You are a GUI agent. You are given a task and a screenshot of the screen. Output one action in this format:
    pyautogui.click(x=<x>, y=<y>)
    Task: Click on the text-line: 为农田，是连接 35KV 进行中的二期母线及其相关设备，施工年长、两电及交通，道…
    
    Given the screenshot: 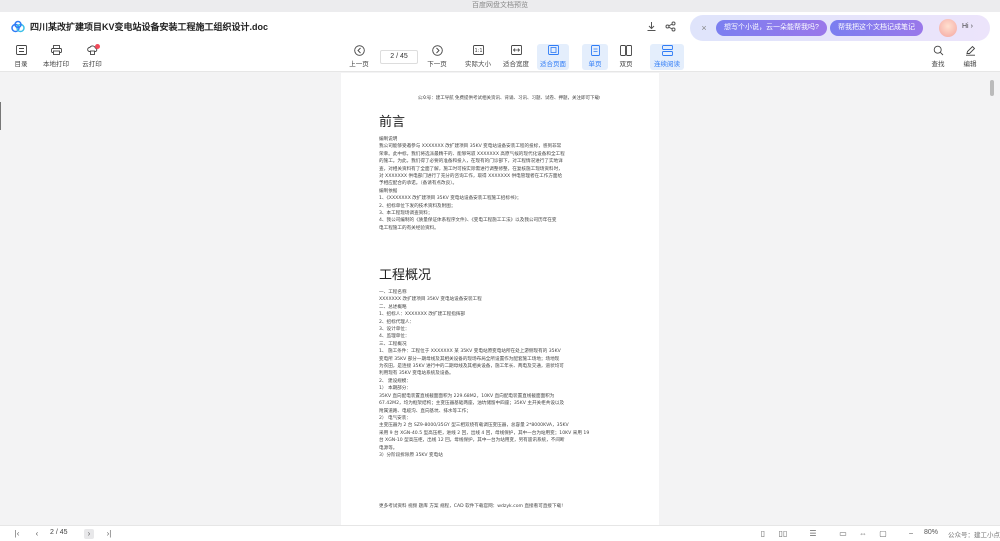 What is the action you would take?
    pyautogui.click(x=471, y=367)
    